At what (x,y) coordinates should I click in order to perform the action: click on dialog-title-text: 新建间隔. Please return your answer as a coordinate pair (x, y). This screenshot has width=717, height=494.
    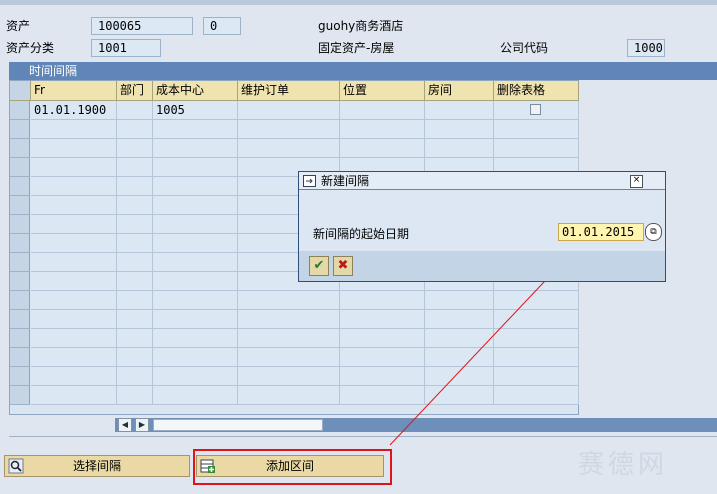
    Looking at the image, I should click on (345, 181).